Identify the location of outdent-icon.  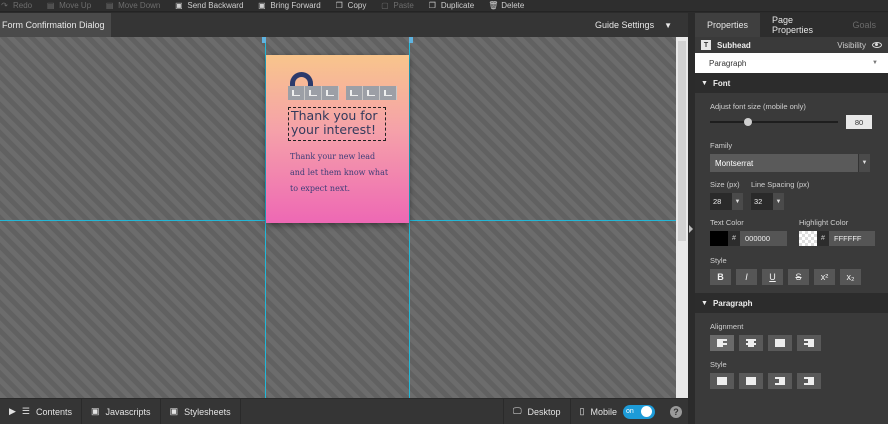
(780, 381).